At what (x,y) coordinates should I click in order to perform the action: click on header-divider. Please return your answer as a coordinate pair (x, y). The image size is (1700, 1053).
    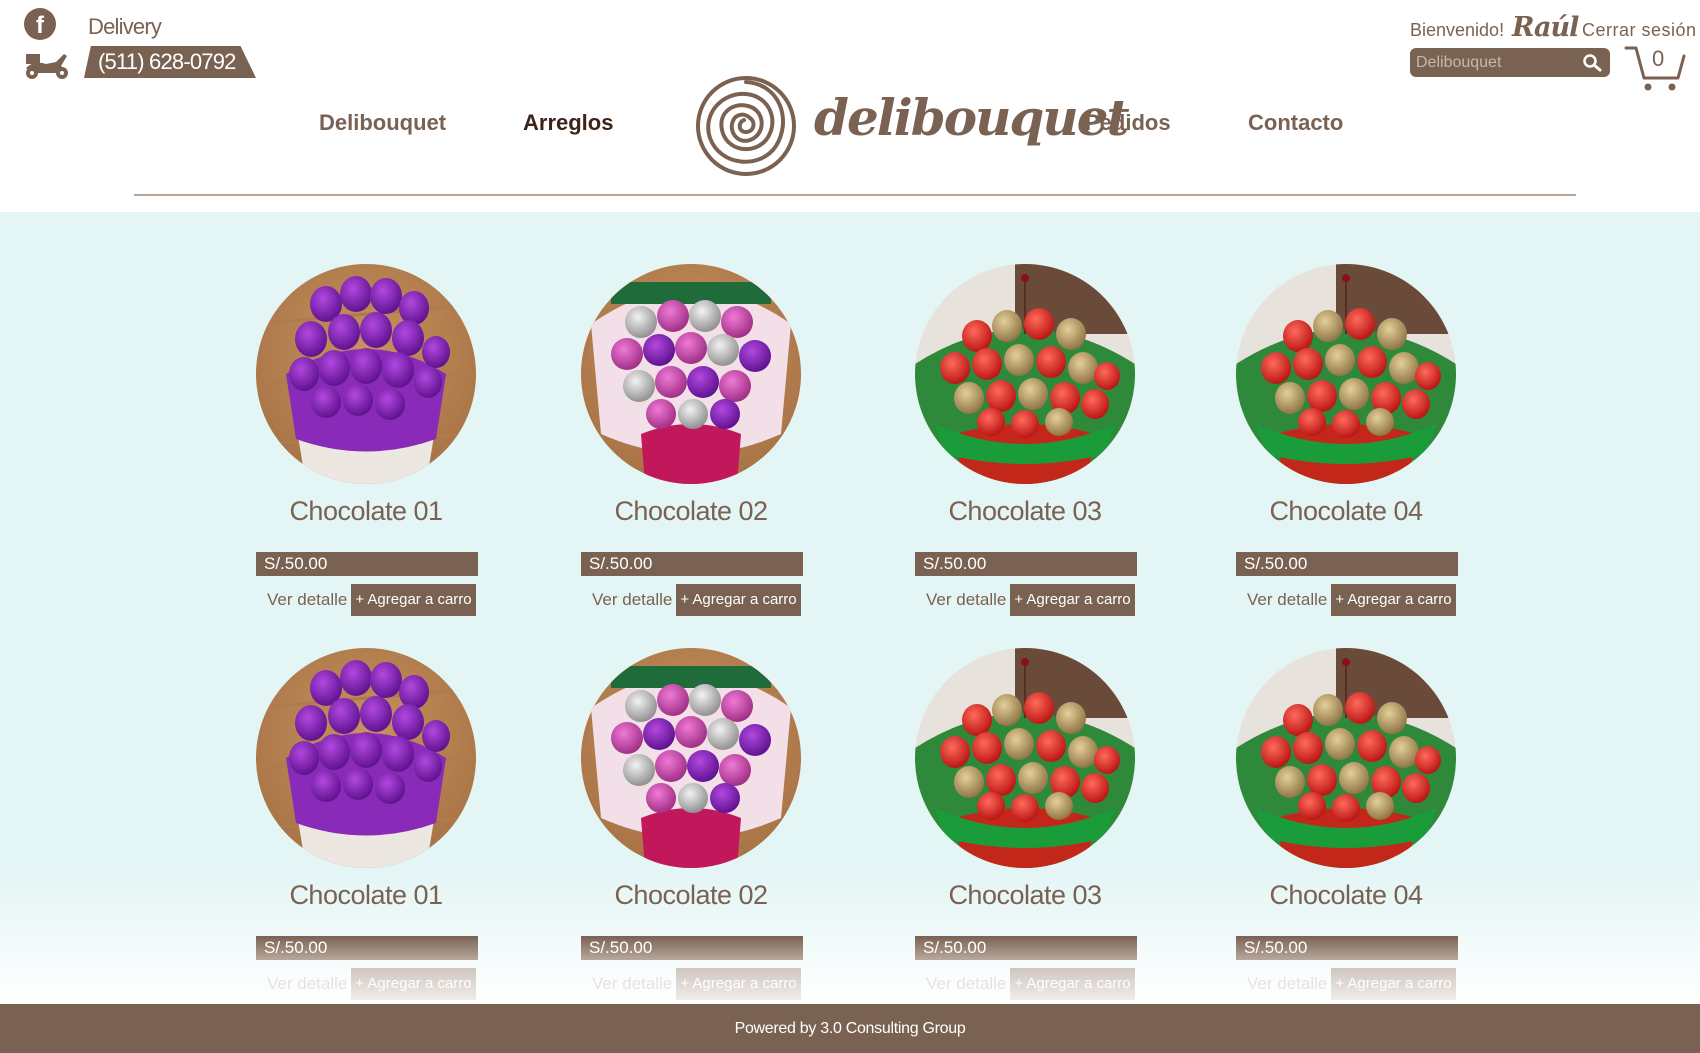
    Looking at the image, I should click on (855, 195).